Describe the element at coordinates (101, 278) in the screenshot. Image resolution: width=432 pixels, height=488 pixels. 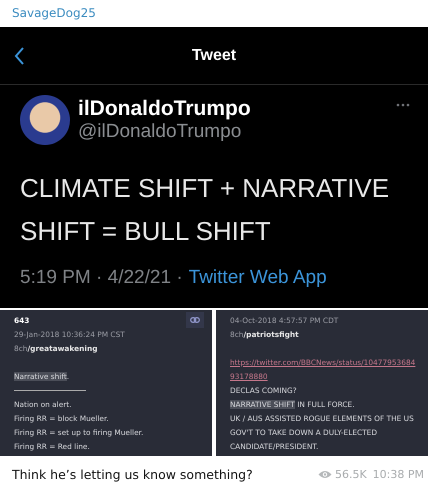
I see `tweet-time: 5:19 PM · 4/22/21 ·` at that location.